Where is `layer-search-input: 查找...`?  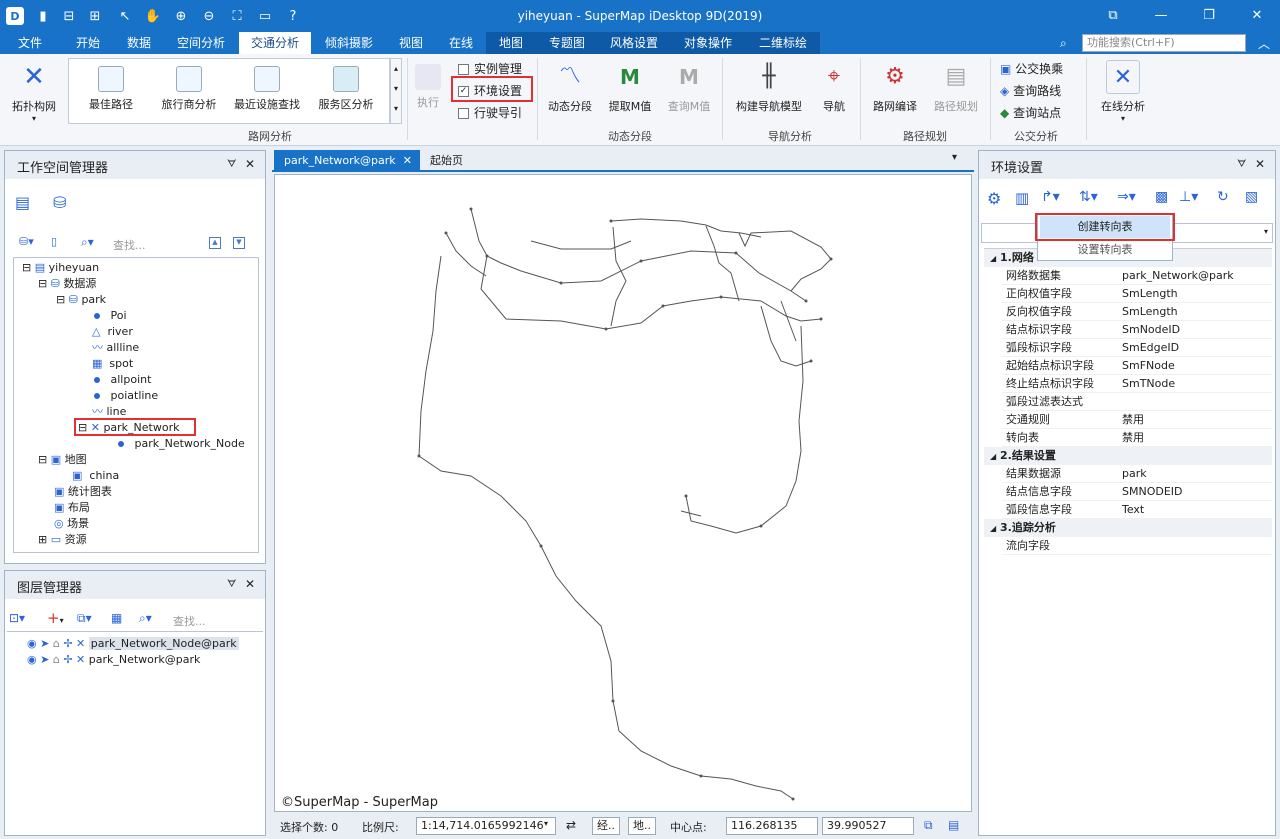 layer-search-input: 查找... is located at coordinates (189, 621).